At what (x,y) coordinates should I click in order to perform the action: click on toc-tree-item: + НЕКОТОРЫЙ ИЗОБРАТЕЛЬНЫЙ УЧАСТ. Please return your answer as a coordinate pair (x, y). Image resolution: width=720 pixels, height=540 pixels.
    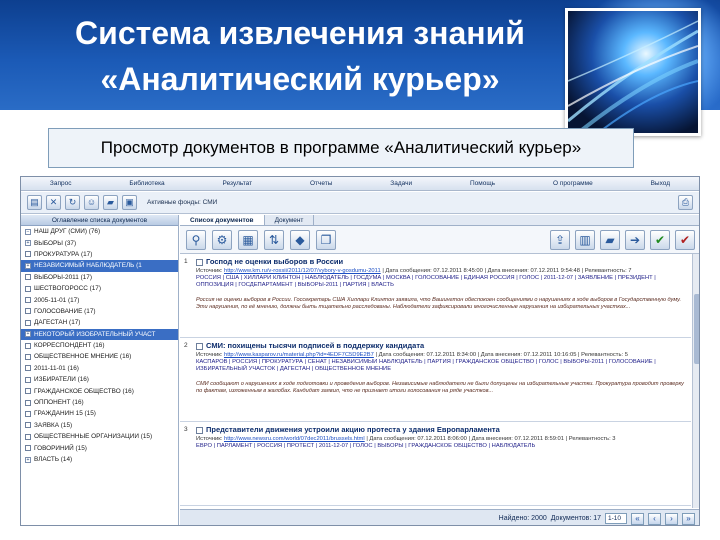
    Looking at the image, I should click on (99, 334).